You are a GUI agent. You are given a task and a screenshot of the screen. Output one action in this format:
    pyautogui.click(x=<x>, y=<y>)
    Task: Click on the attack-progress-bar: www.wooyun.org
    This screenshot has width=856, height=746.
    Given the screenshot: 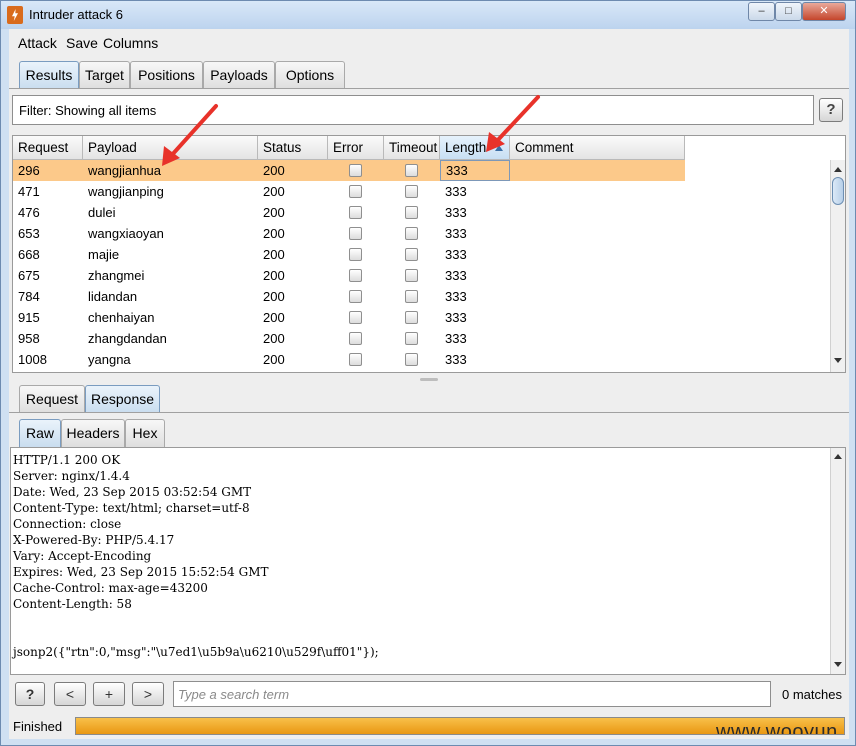 What is the action you would take?
    pyautogui.click(x=460, y=726)
    